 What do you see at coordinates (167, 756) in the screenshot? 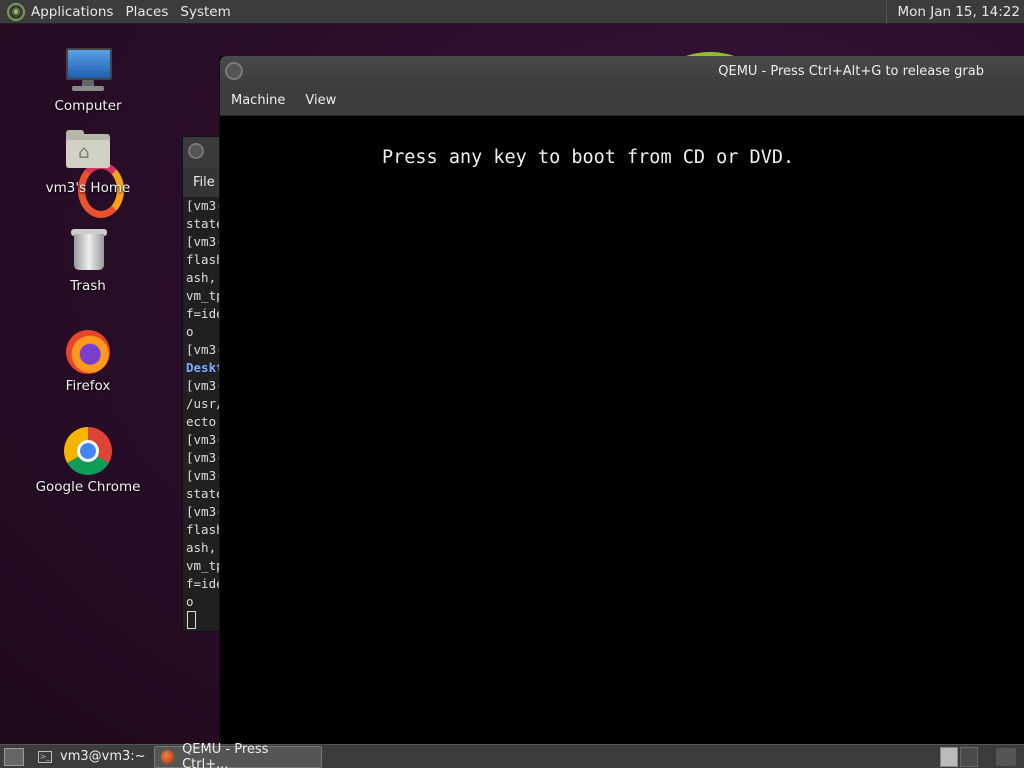
I see `qemu-icon` at bounding box center [167, 756].